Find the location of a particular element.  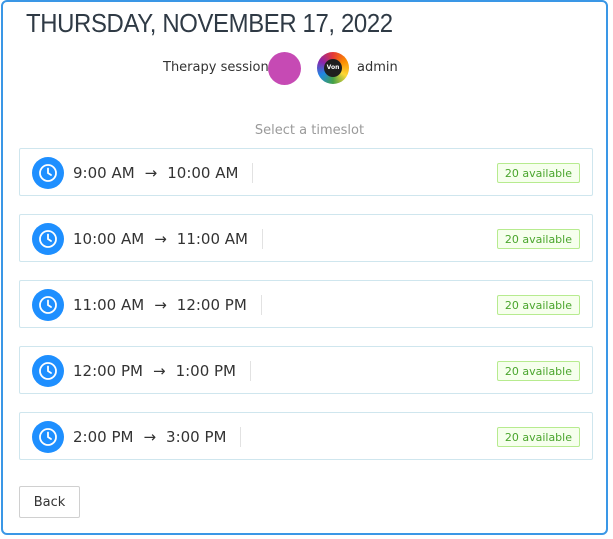

timeslot-item: 10:00 AM → 11:00 AM 20 available is located at coordinates (306, 238).